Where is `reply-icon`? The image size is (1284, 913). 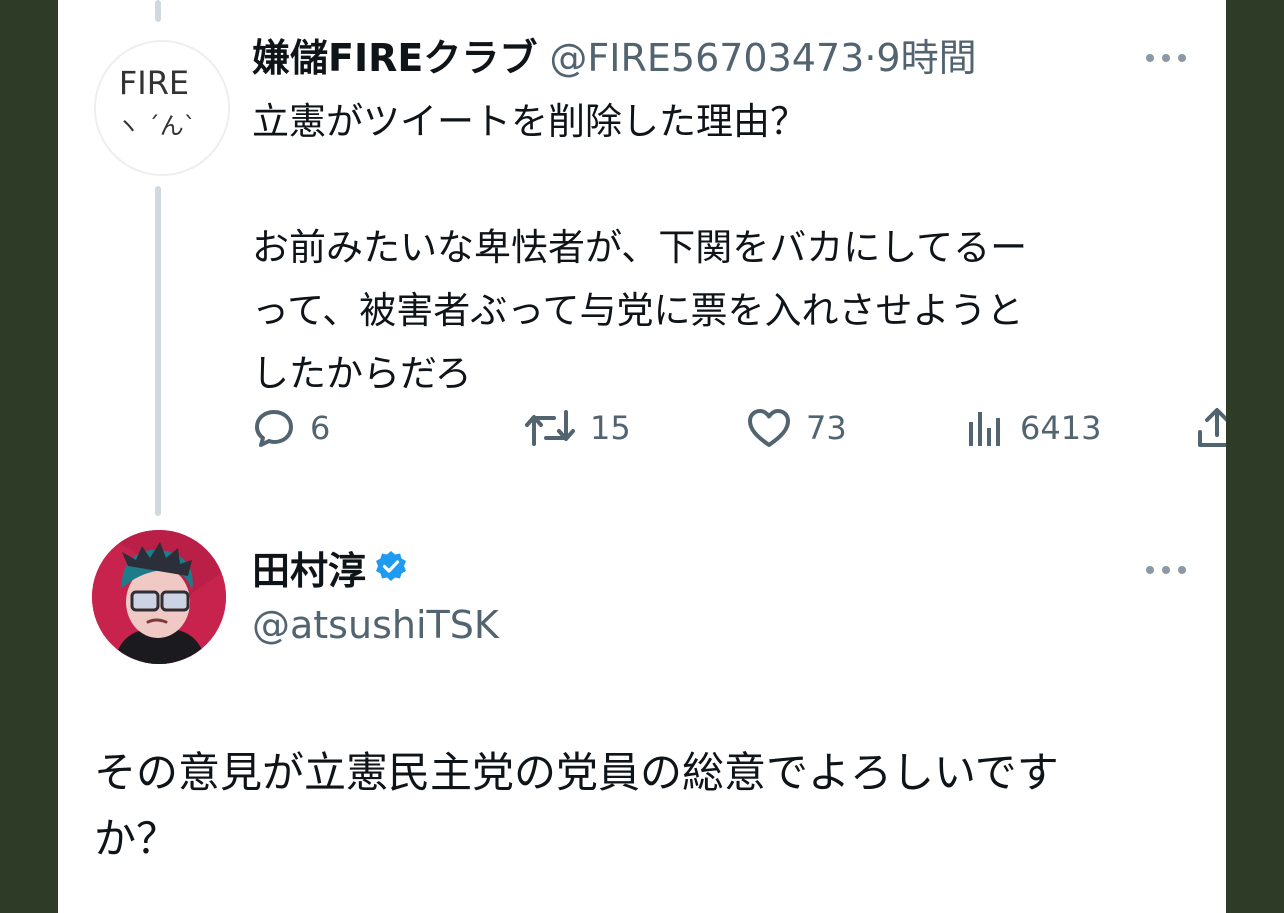
reply-icon is located at coordinates (274, 428).